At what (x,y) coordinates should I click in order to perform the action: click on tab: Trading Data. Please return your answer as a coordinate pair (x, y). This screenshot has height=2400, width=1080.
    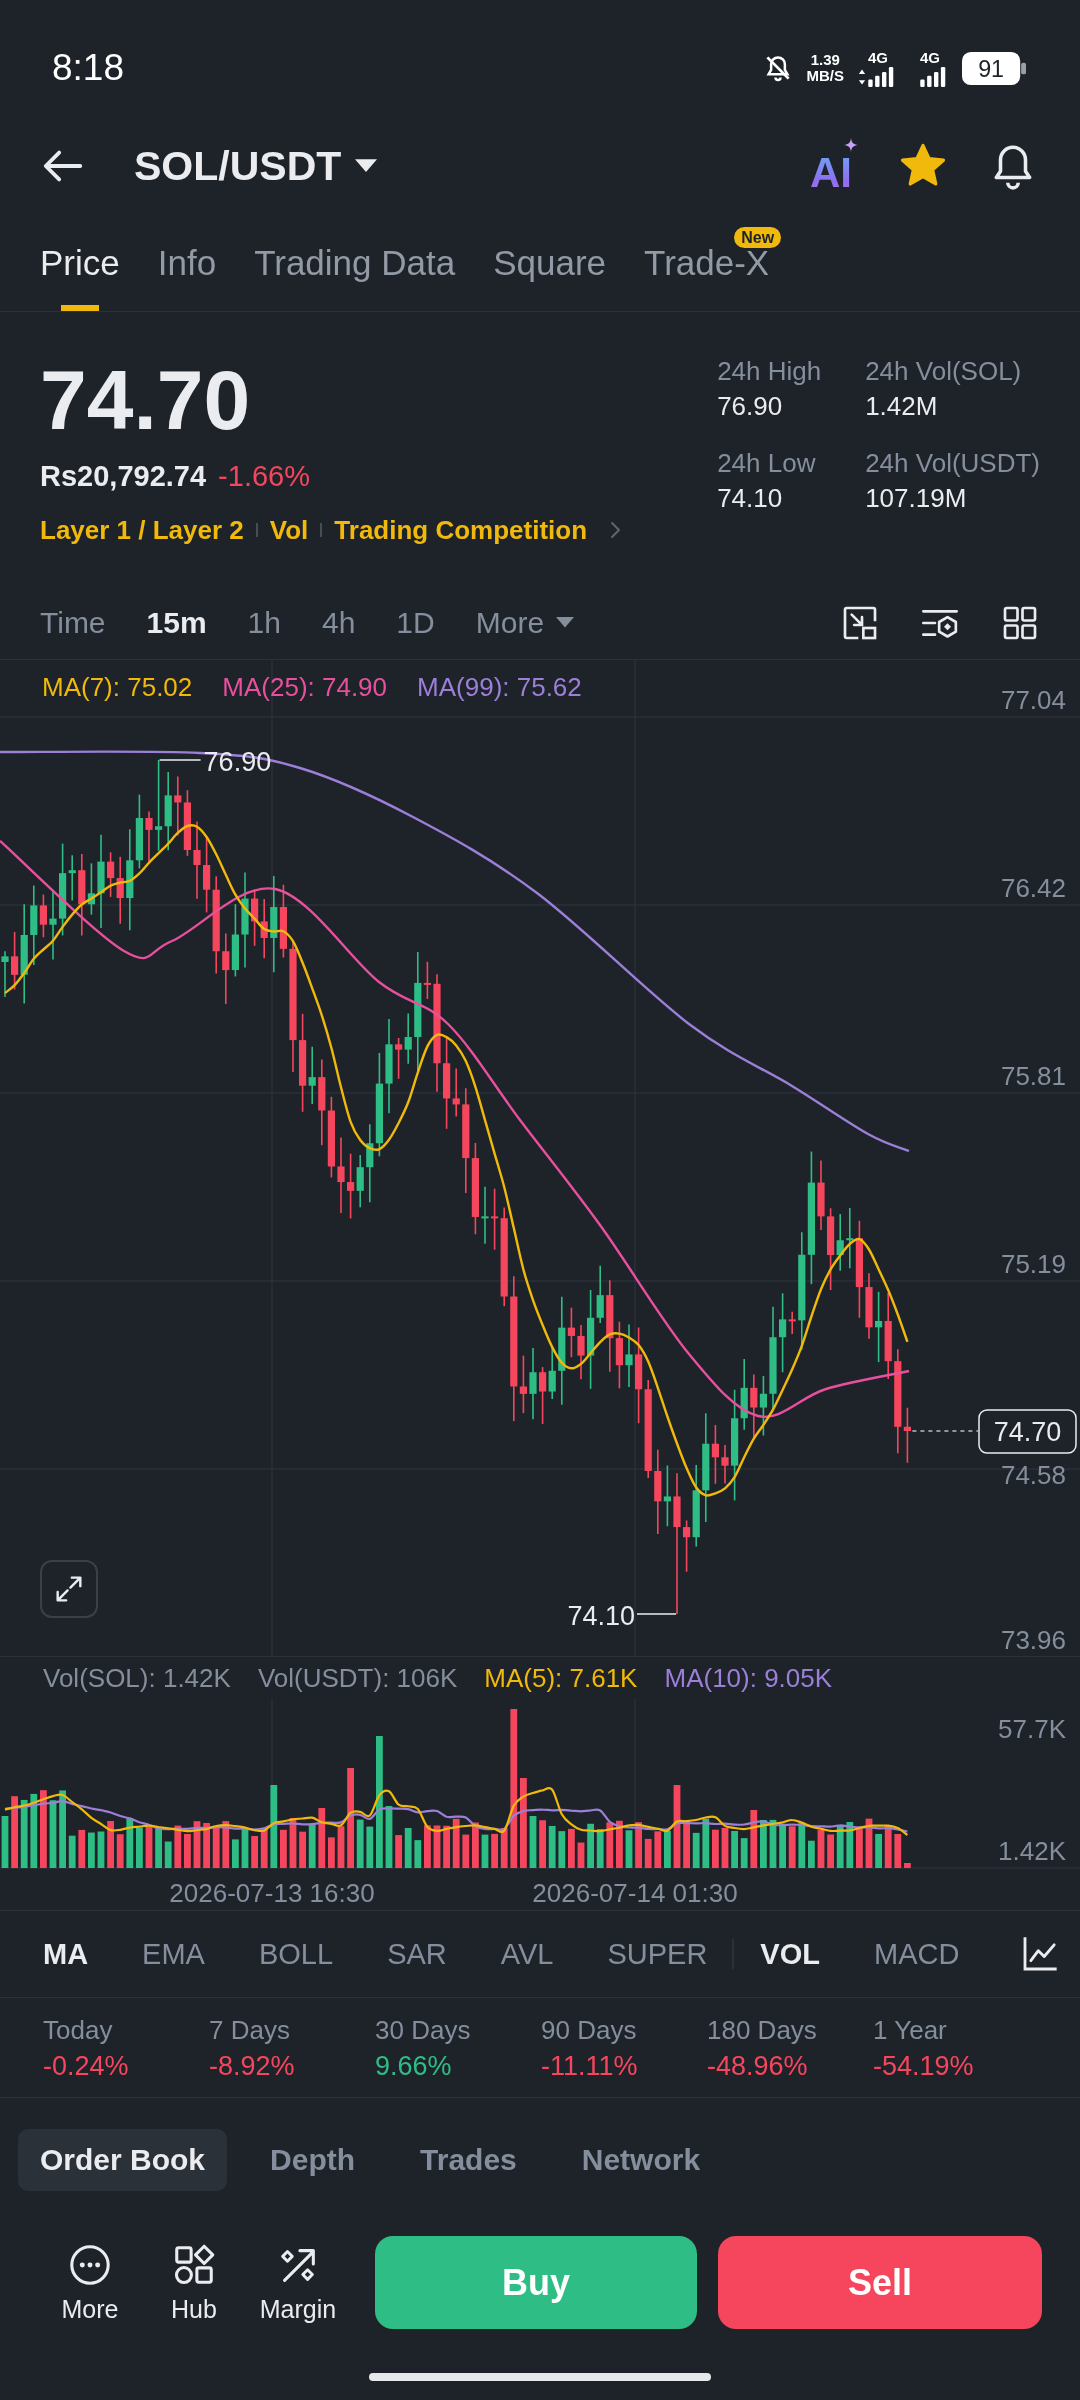
    Looking at the image, I should click on (355, 266).